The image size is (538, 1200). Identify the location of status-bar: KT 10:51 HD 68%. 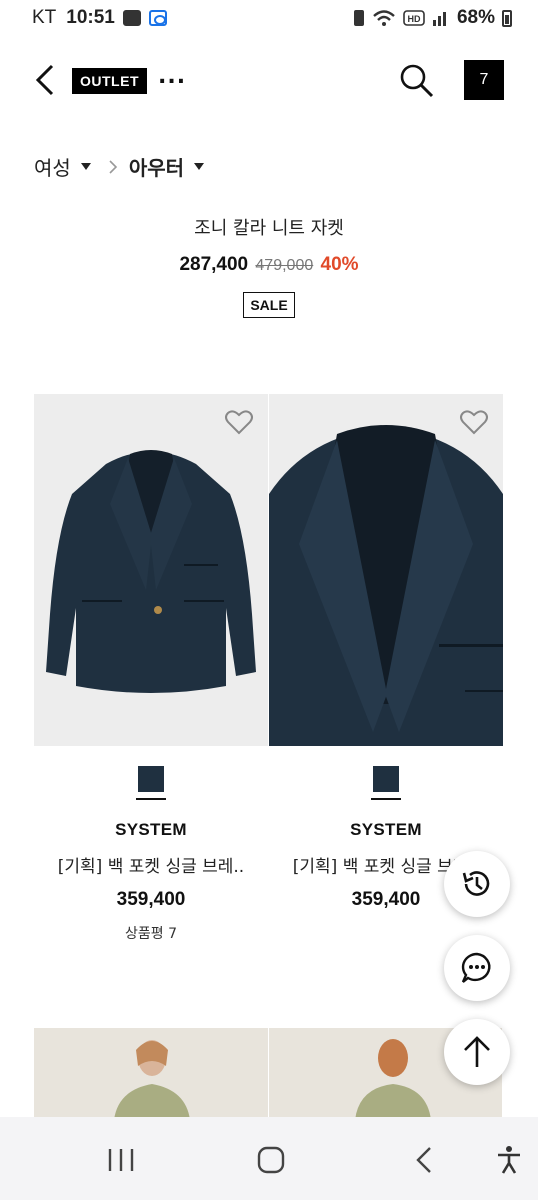
(269, 18).